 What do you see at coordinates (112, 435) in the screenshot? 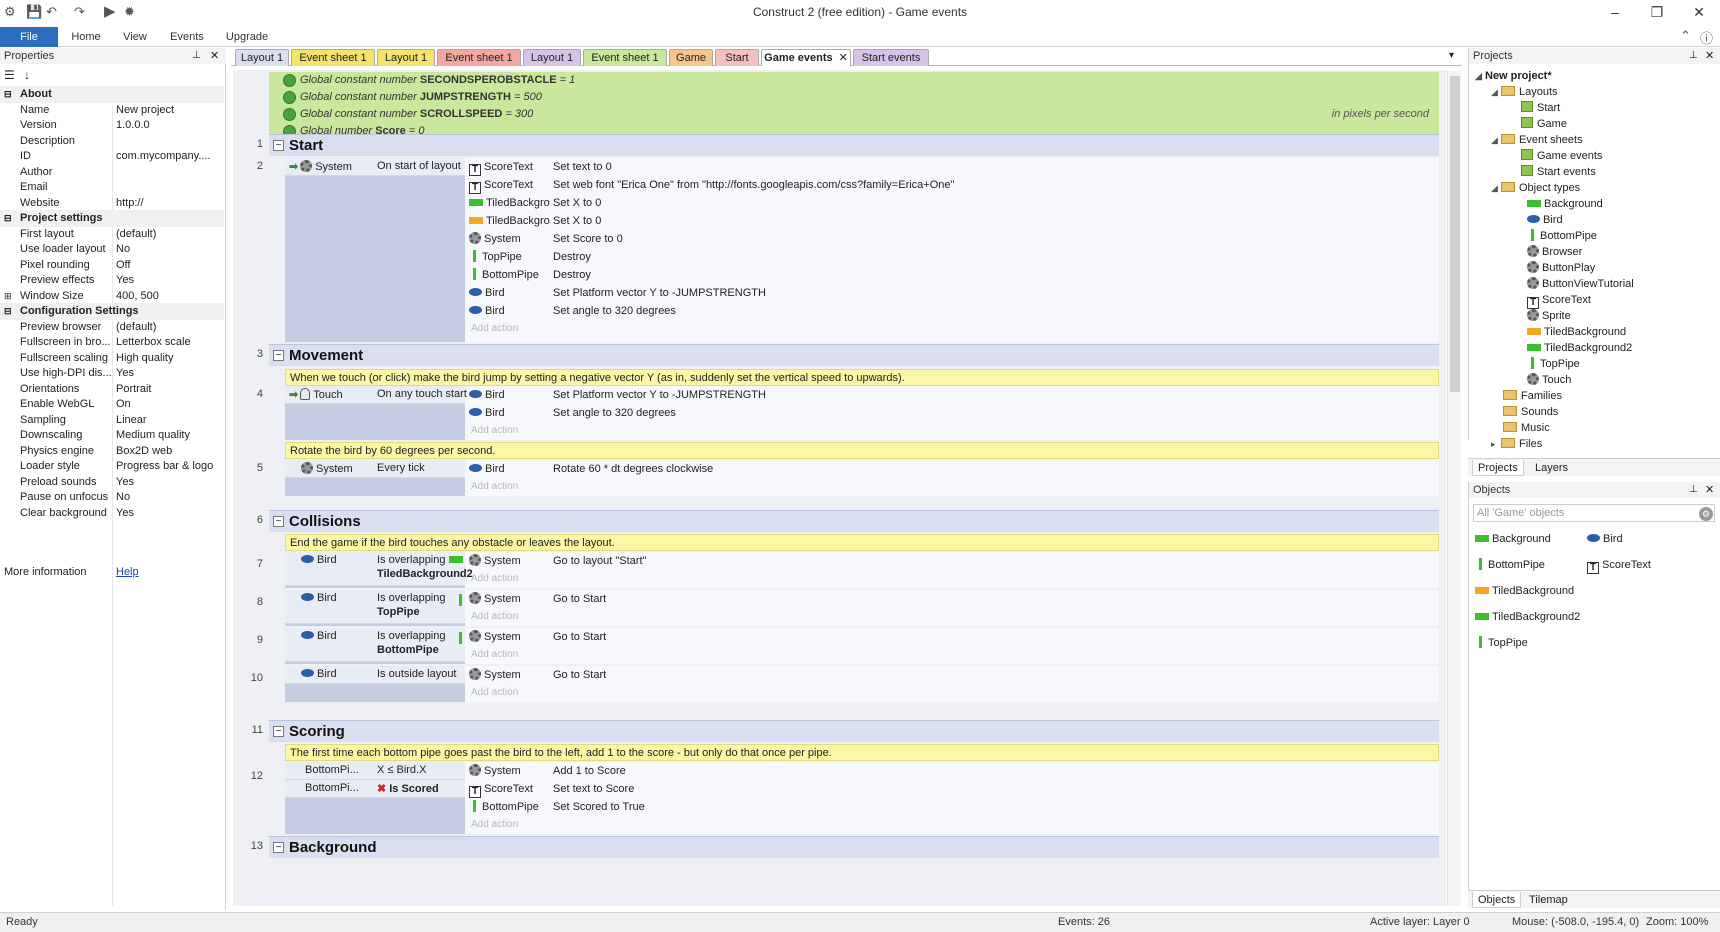
I see `property-row: Downscaling Medium quality` at bounding box center [112, 435].